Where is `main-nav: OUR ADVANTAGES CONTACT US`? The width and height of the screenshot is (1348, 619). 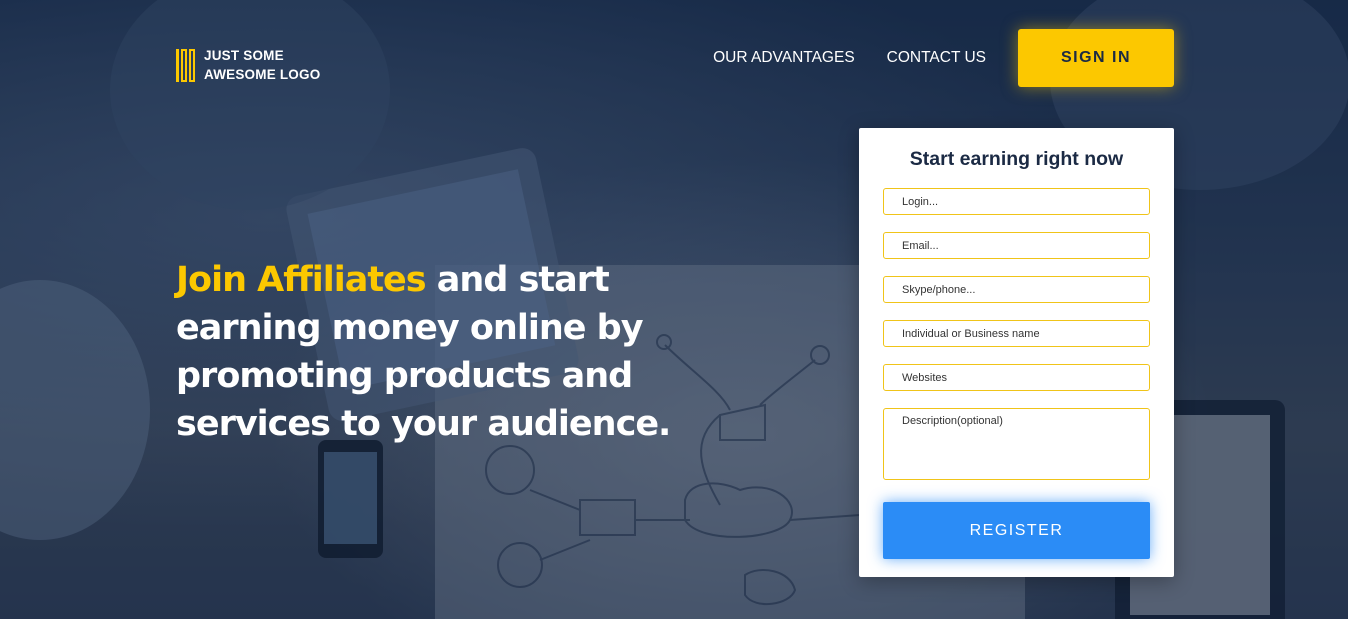 main-nav: OUR ADVANTAGES CONTACT US is located at coordinates (849, 58).